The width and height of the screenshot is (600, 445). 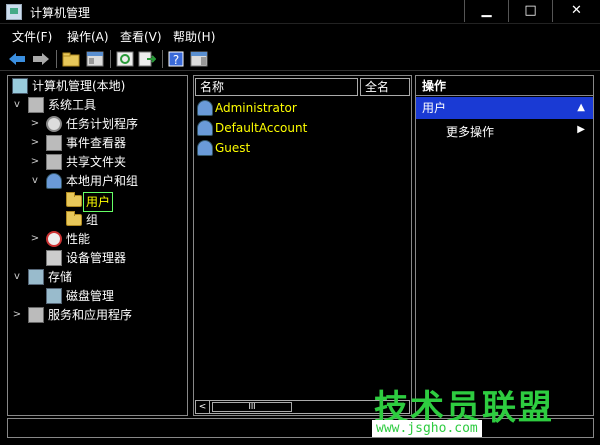 What do you see at coordinates (504, 108) in the screenshot?
I see `actions-section-users: 用户 ▲` at bounding box center [504, 108].